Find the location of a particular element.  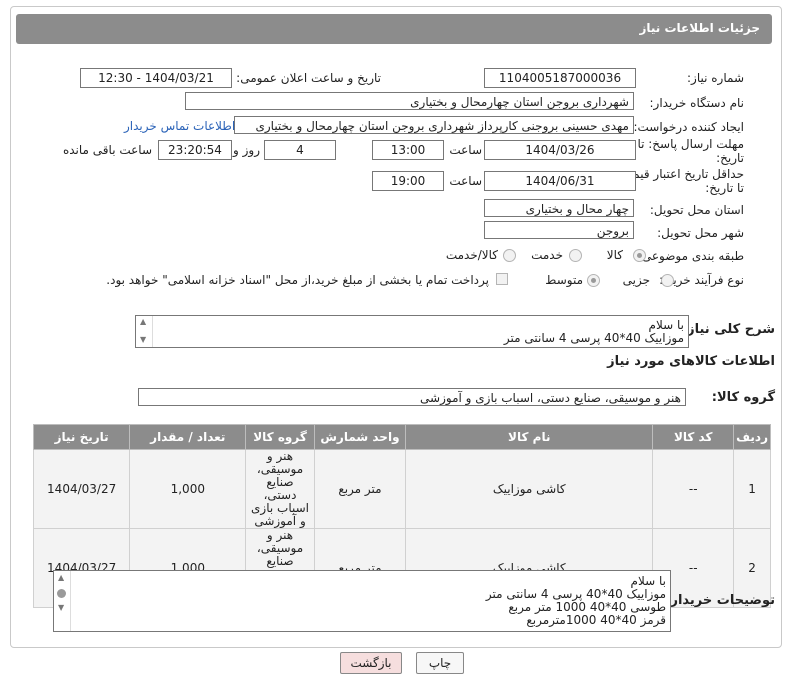

category-label: طبقه بندی موضوعی: is located at coordinates (690, 256).